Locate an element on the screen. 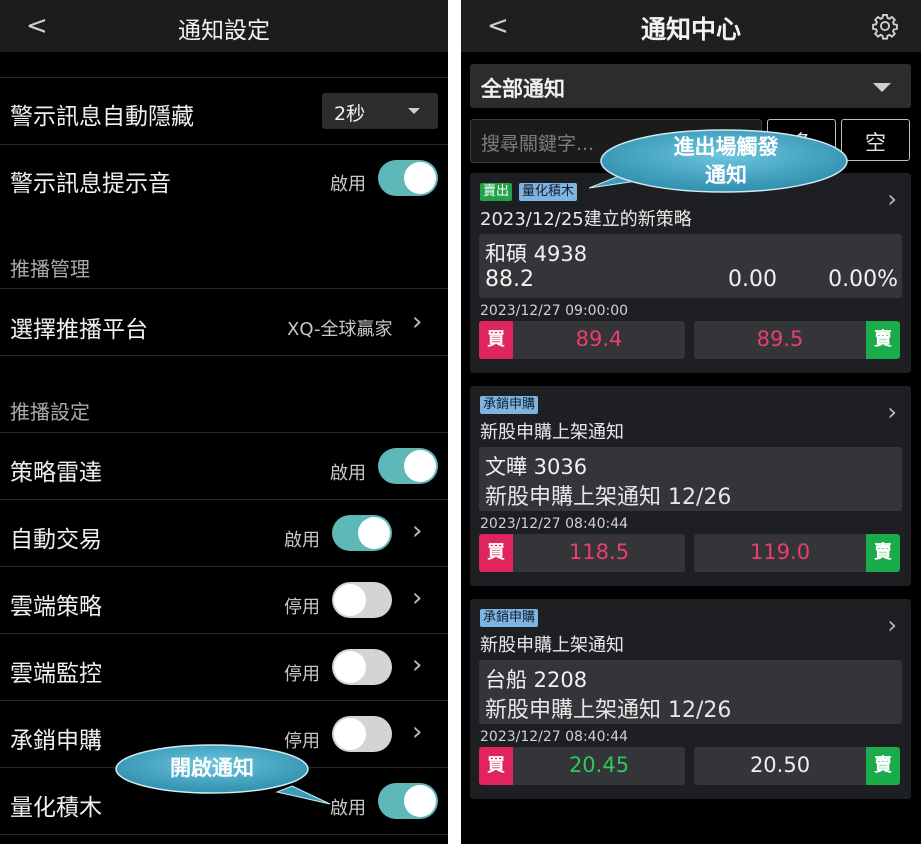 The height and width of the screenshot is (844, 921). push-settings-section: 推播設定 is located at coordinates (224, 393).